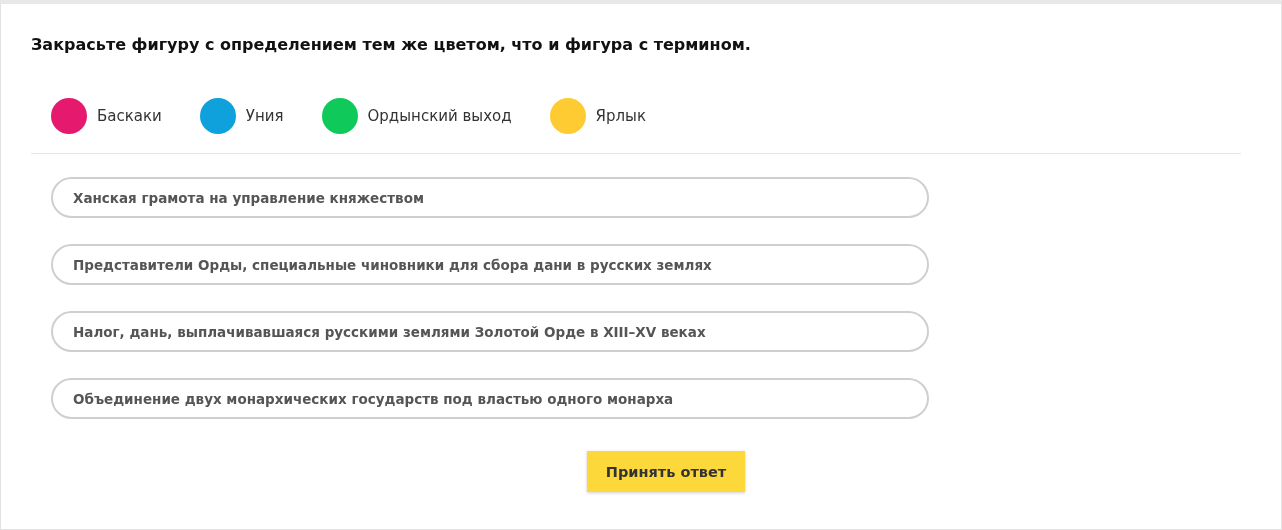 The height and width of the screenshot is (530, 1282). I want to click on submit-button: Принять ответ, so click(666, 471).